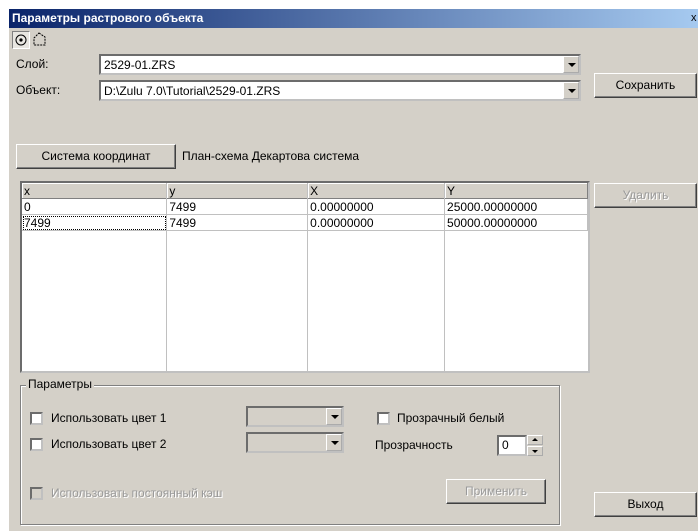 The width and height of the screenshot is (698, 531). I want to click on point-target-button, so click(21, 40).